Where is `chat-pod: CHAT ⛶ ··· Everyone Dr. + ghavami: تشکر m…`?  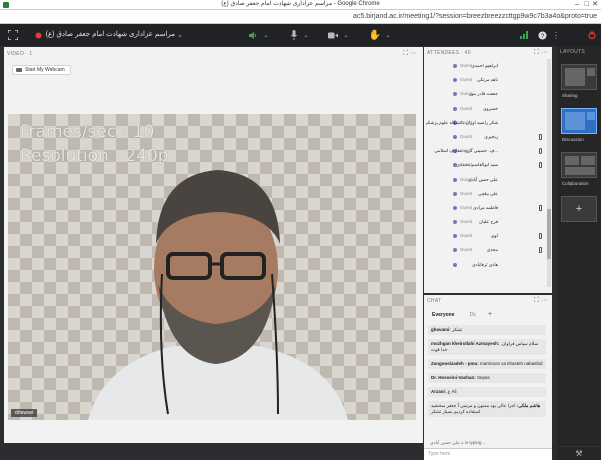 chat-pod: CHAT ⛶ ··· Everyone Dr. + ghavami: تشکر m… is located at coordinates (488, 377).